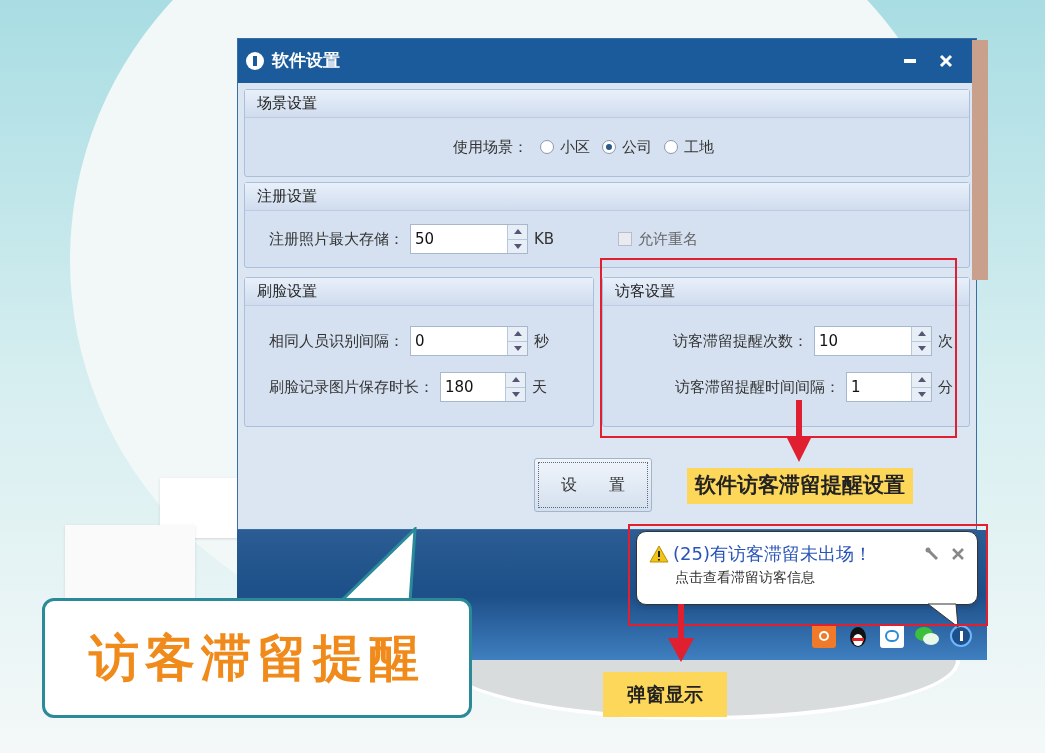 The image size is (1045, 753). I want to click on group-title: 刷脸设置, so click(287, 292).